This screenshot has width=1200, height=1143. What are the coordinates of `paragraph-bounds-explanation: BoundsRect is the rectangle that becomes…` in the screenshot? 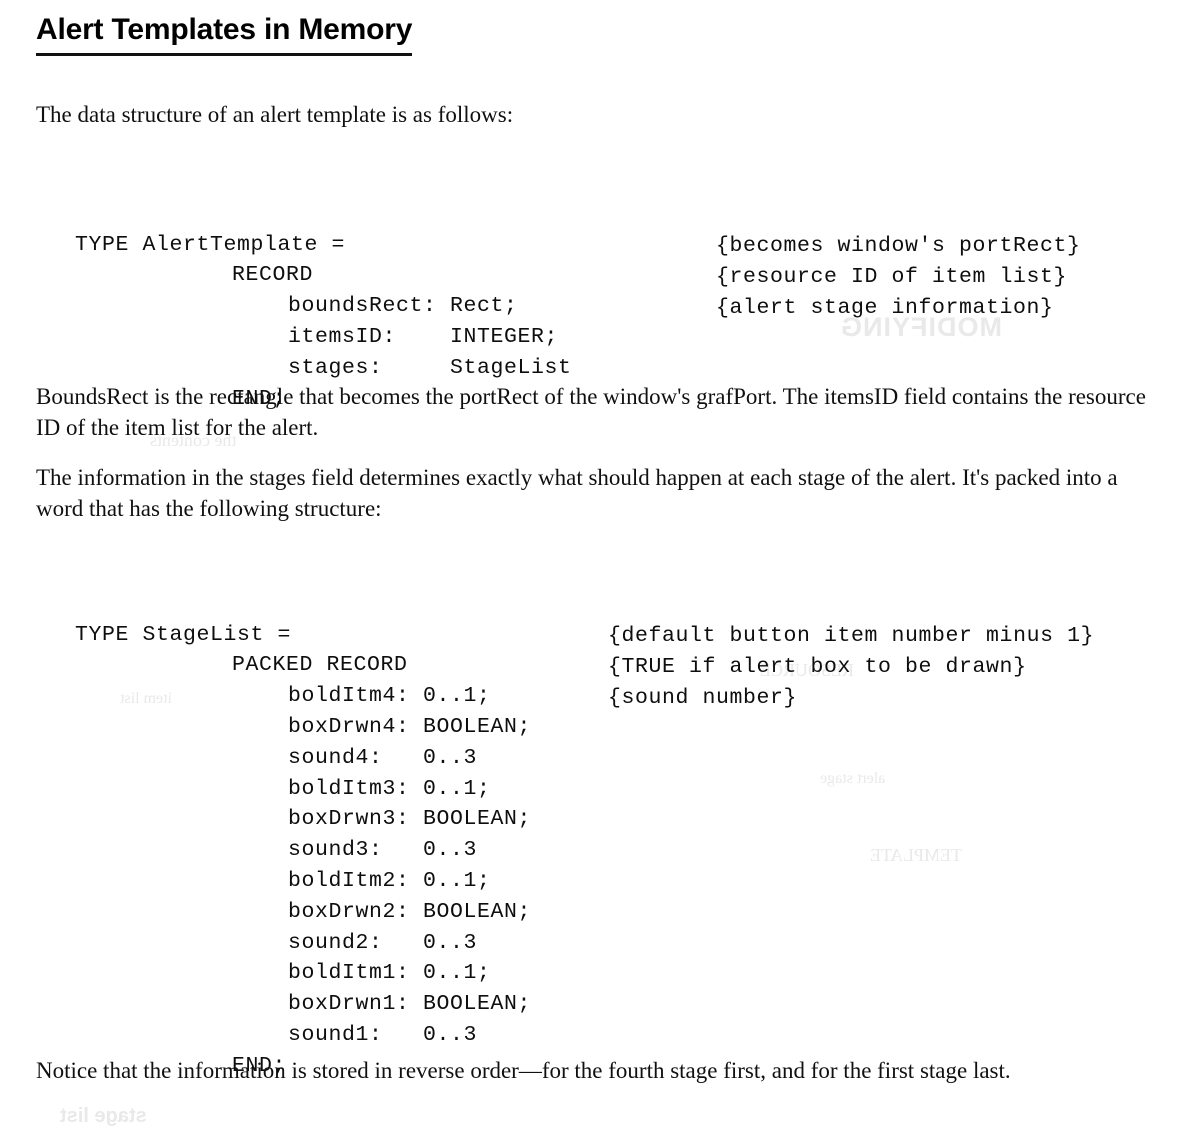 It's located at (591, 412).